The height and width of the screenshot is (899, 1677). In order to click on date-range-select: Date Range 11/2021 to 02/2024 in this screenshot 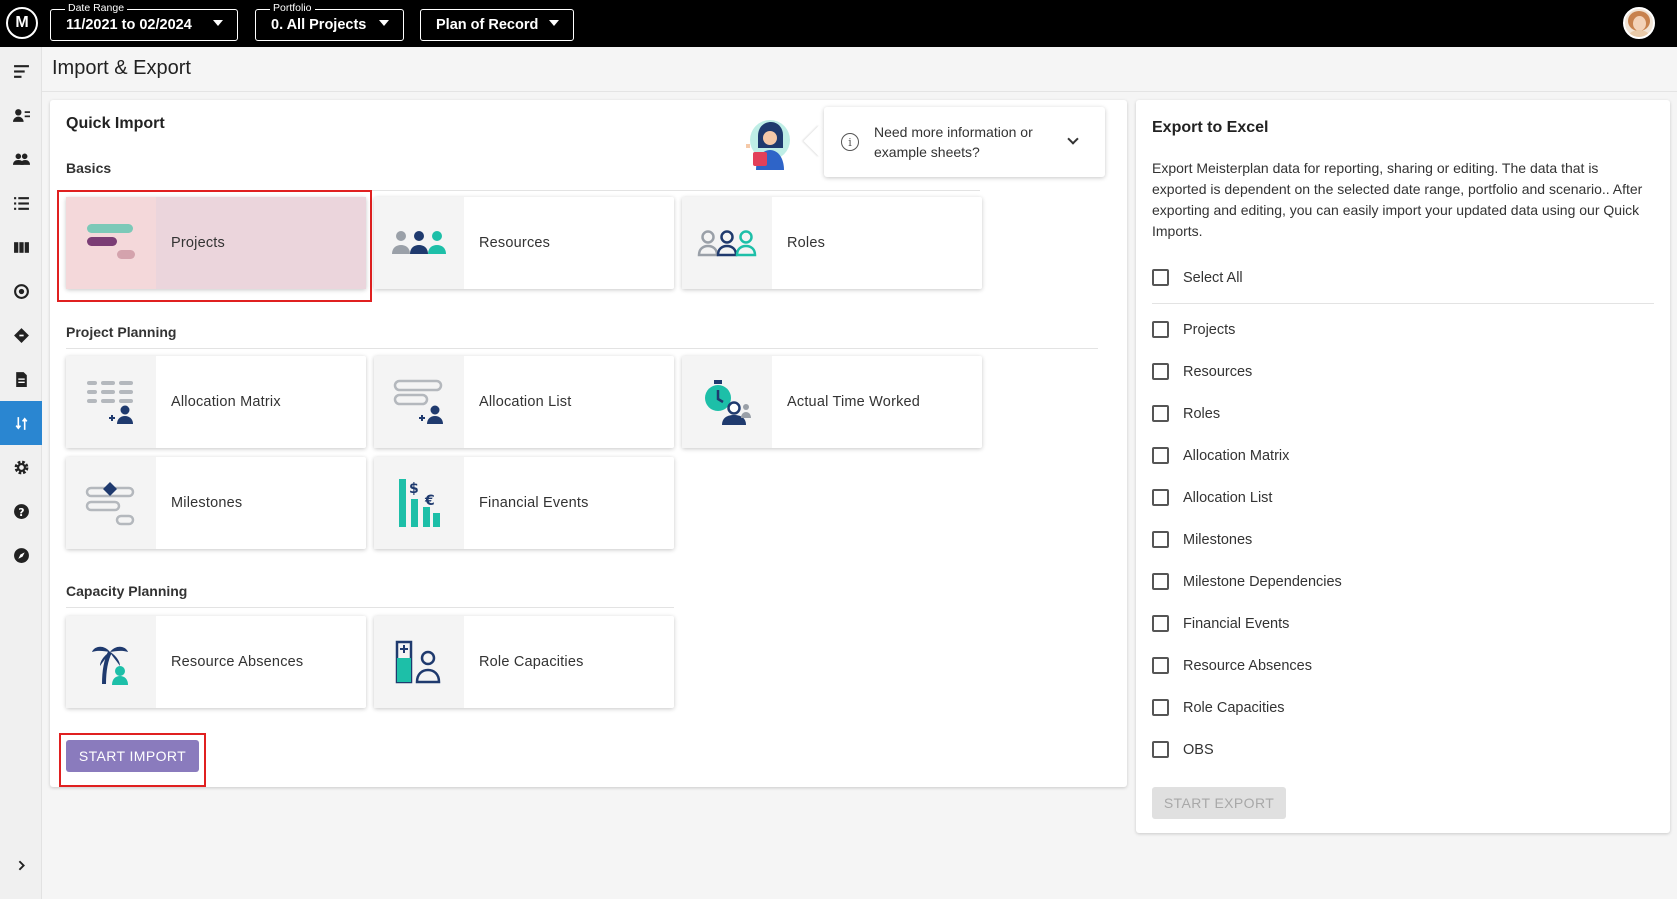, I will do `click(144, 21)`.